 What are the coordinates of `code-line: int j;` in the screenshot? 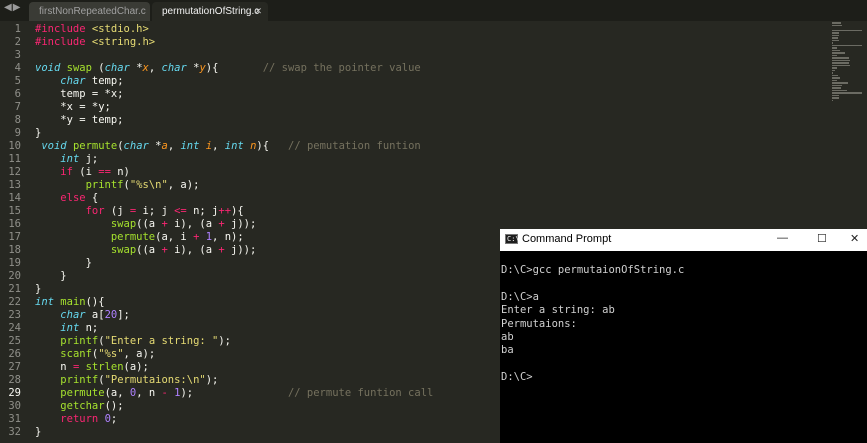 It's located at (66, 159).